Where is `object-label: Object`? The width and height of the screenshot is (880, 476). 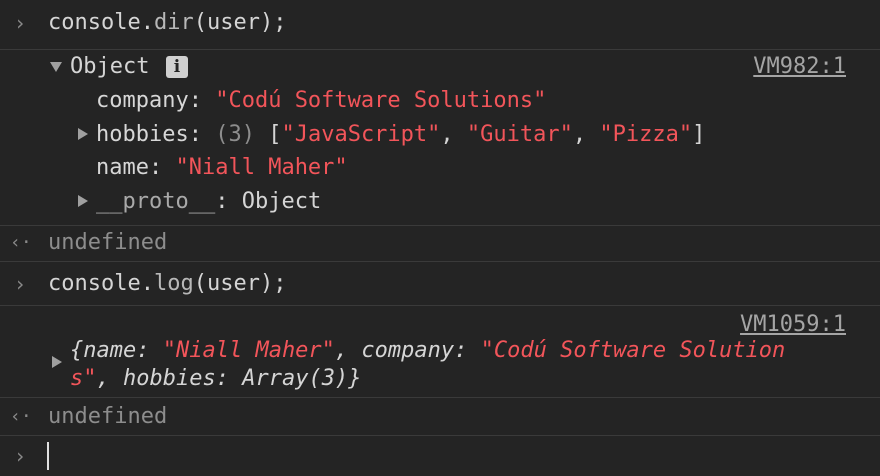
object-label: Object is located at coordinates (109, 67).